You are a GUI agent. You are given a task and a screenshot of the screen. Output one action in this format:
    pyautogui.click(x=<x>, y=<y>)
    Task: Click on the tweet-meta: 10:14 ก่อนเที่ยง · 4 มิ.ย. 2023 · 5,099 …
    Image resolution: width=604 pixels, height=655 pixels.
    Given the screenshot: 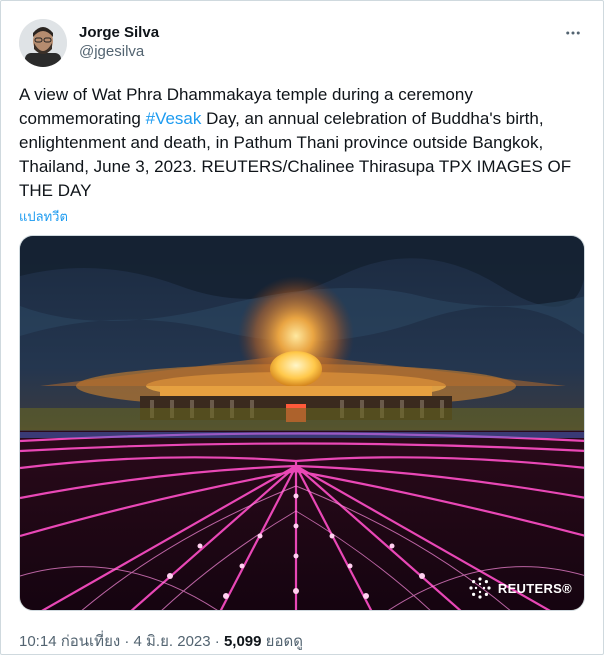 What is the action you would take?
    pyautogui.click(x=161, y=641)
    